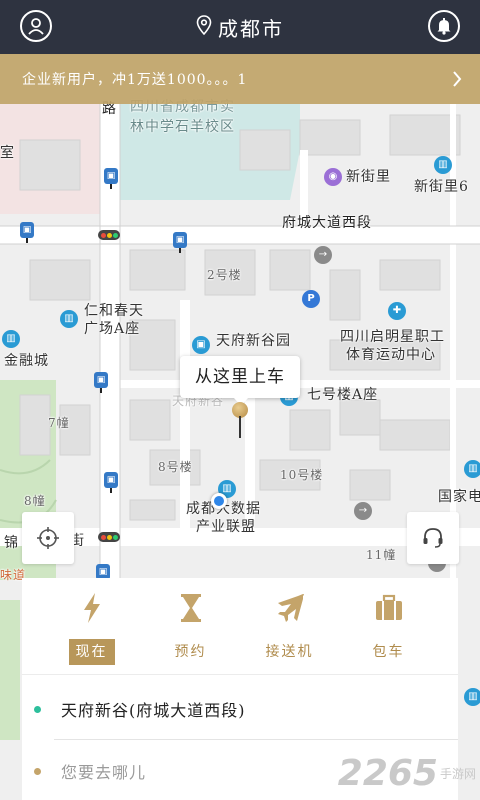  I want to click on map-label-jinrong: 金融城, so click(26, 361).